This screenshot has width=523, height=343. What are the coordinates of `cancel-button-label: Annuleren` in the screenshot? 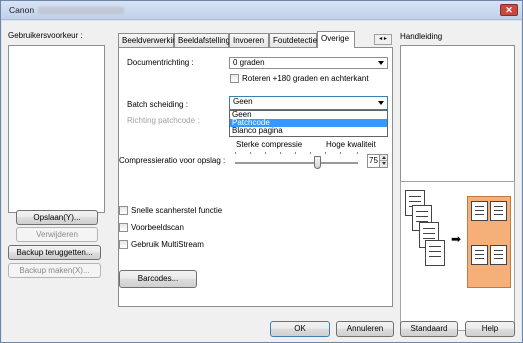 It's located at (365, 328).